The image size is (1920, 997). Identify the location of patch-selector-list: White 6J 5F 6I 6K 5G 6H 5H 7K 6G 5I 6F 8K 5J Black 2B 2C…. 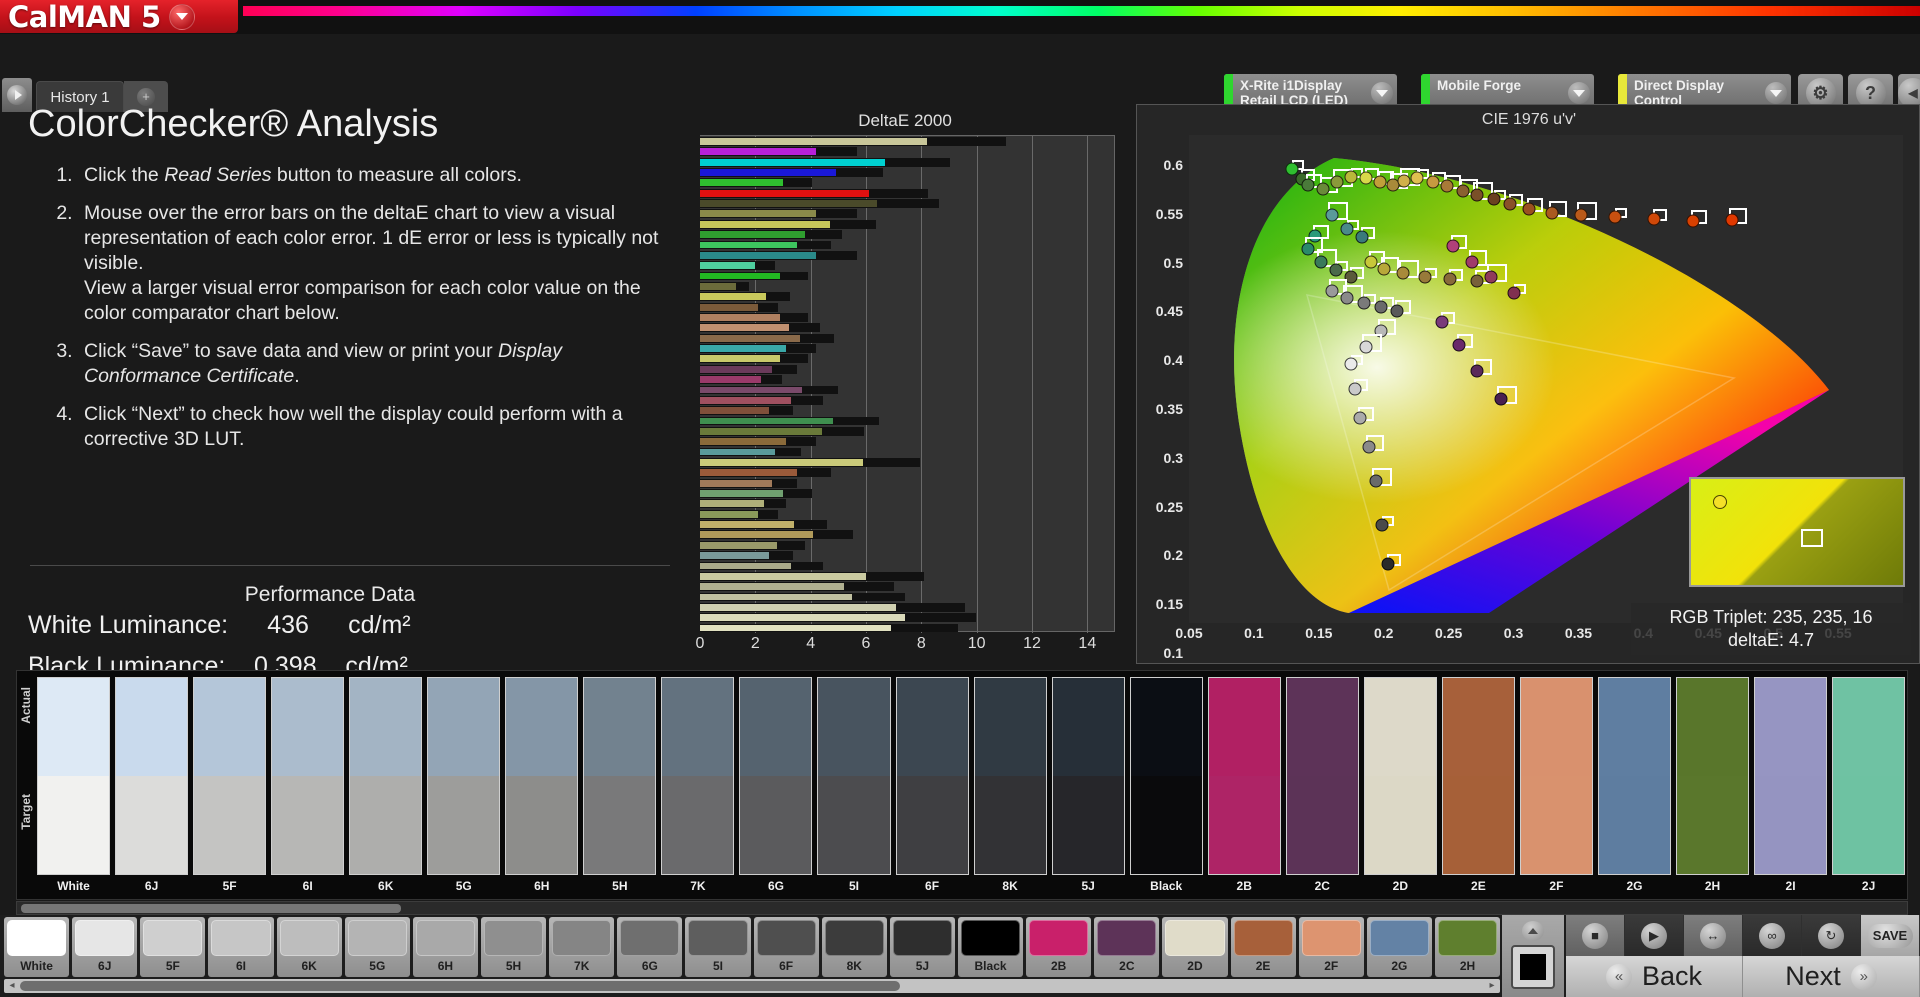
(752, 947).